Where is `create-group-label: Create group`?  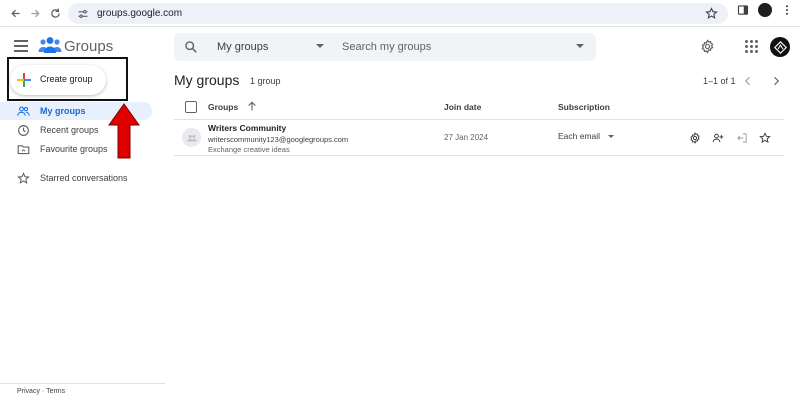 create-group-label: Create group is located at coordinates (66, 79).